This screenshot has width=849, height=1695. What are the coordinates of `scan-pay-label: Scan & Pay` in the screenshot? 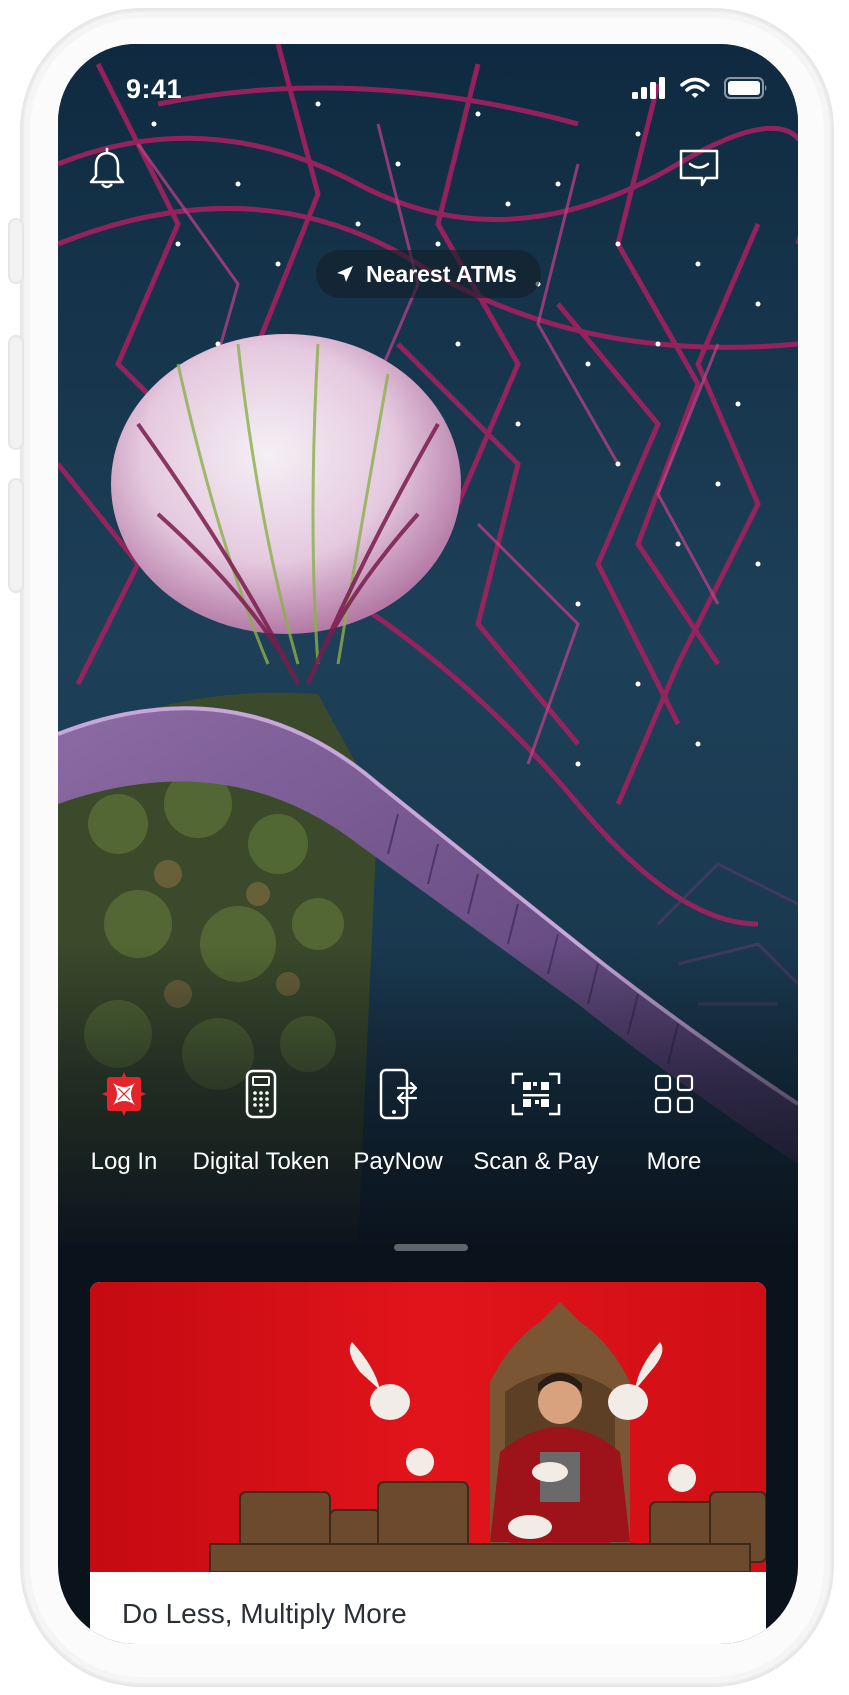 It's located at (536, 1161).